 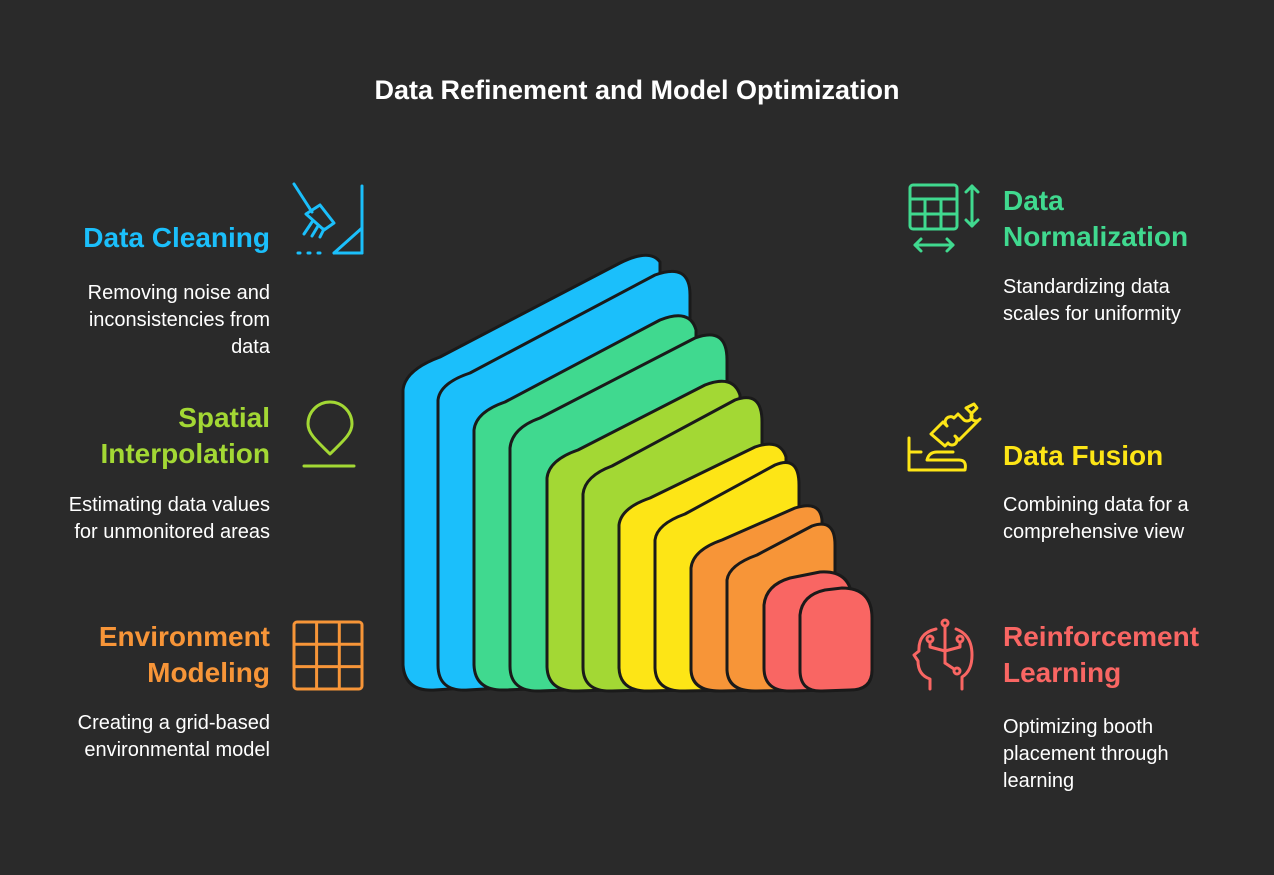 What do you see at coordinates (944, 437) in the screenshot?
I see `puzzle-hand-icon` at bounding box center [944, 437].